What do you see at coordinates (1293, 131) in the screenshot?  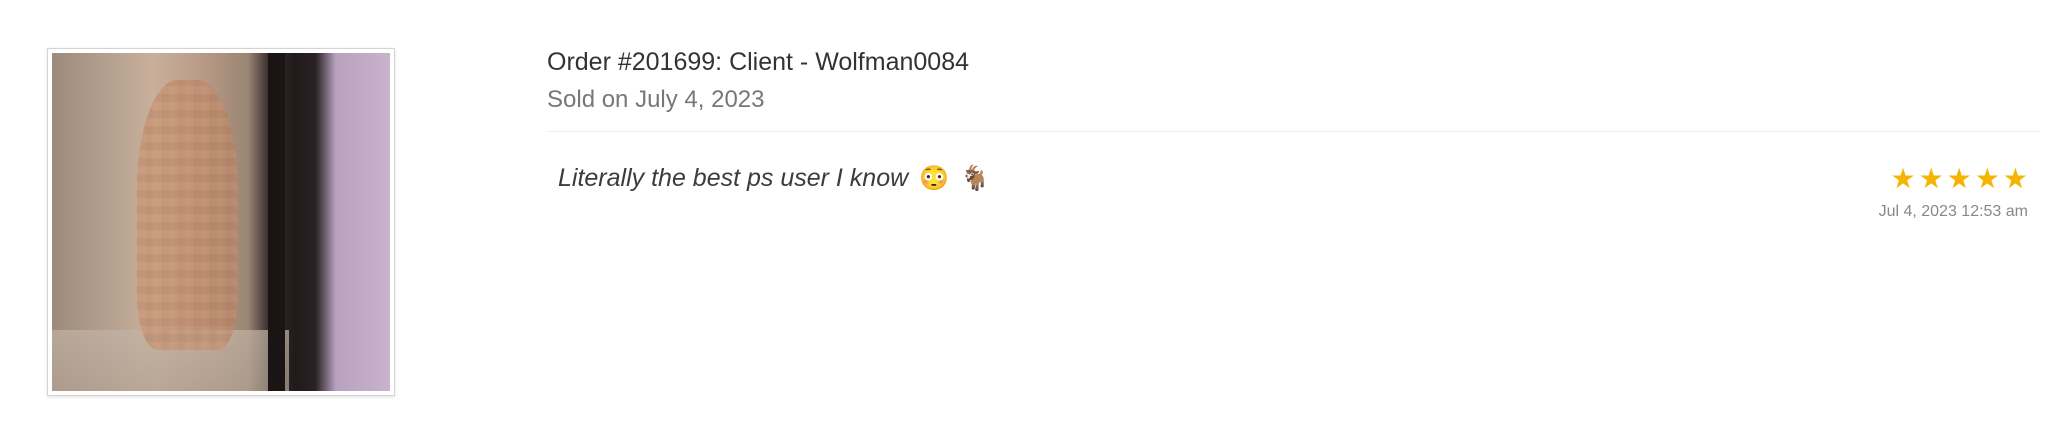 I see `divider` at bounding box center [1293, 131].